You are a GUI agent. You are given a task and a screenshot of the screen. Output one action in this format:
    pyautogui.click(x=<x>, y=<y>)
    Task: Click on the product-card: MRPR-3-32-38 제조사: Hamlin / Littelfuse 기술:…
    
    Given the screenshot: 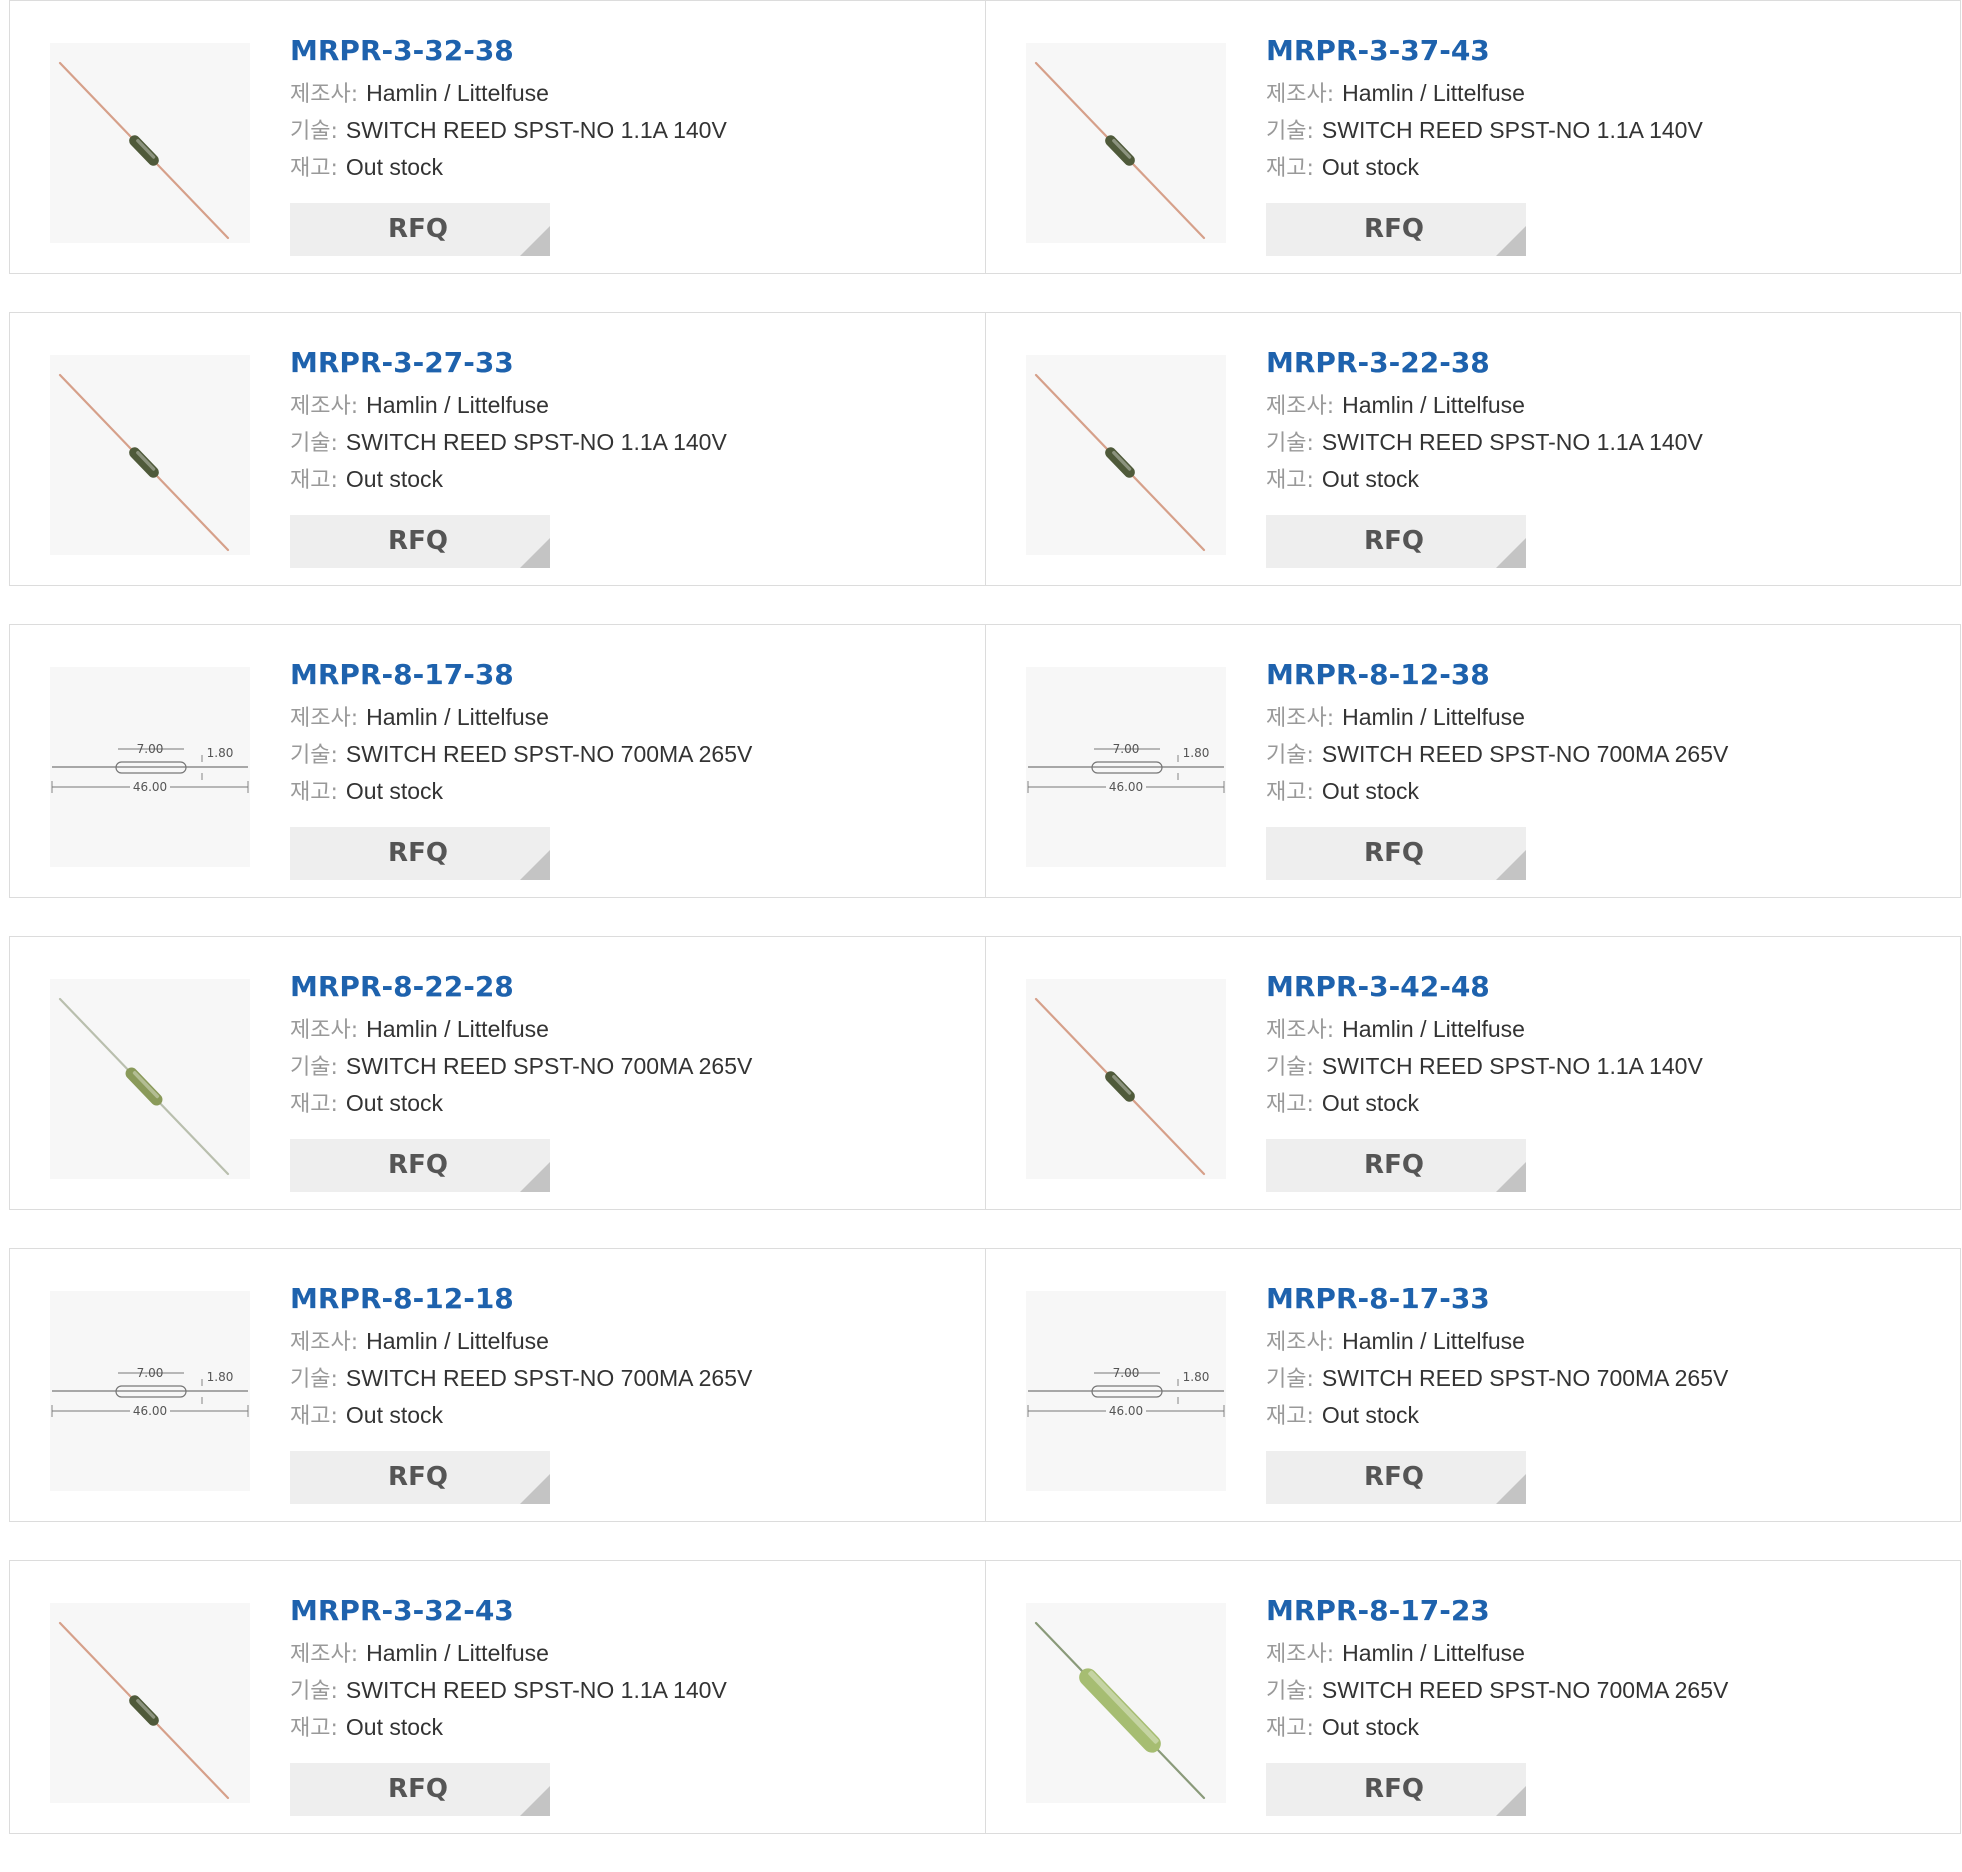 What is the action you would take?
    pyautogui.click(x=497, y=137)
    